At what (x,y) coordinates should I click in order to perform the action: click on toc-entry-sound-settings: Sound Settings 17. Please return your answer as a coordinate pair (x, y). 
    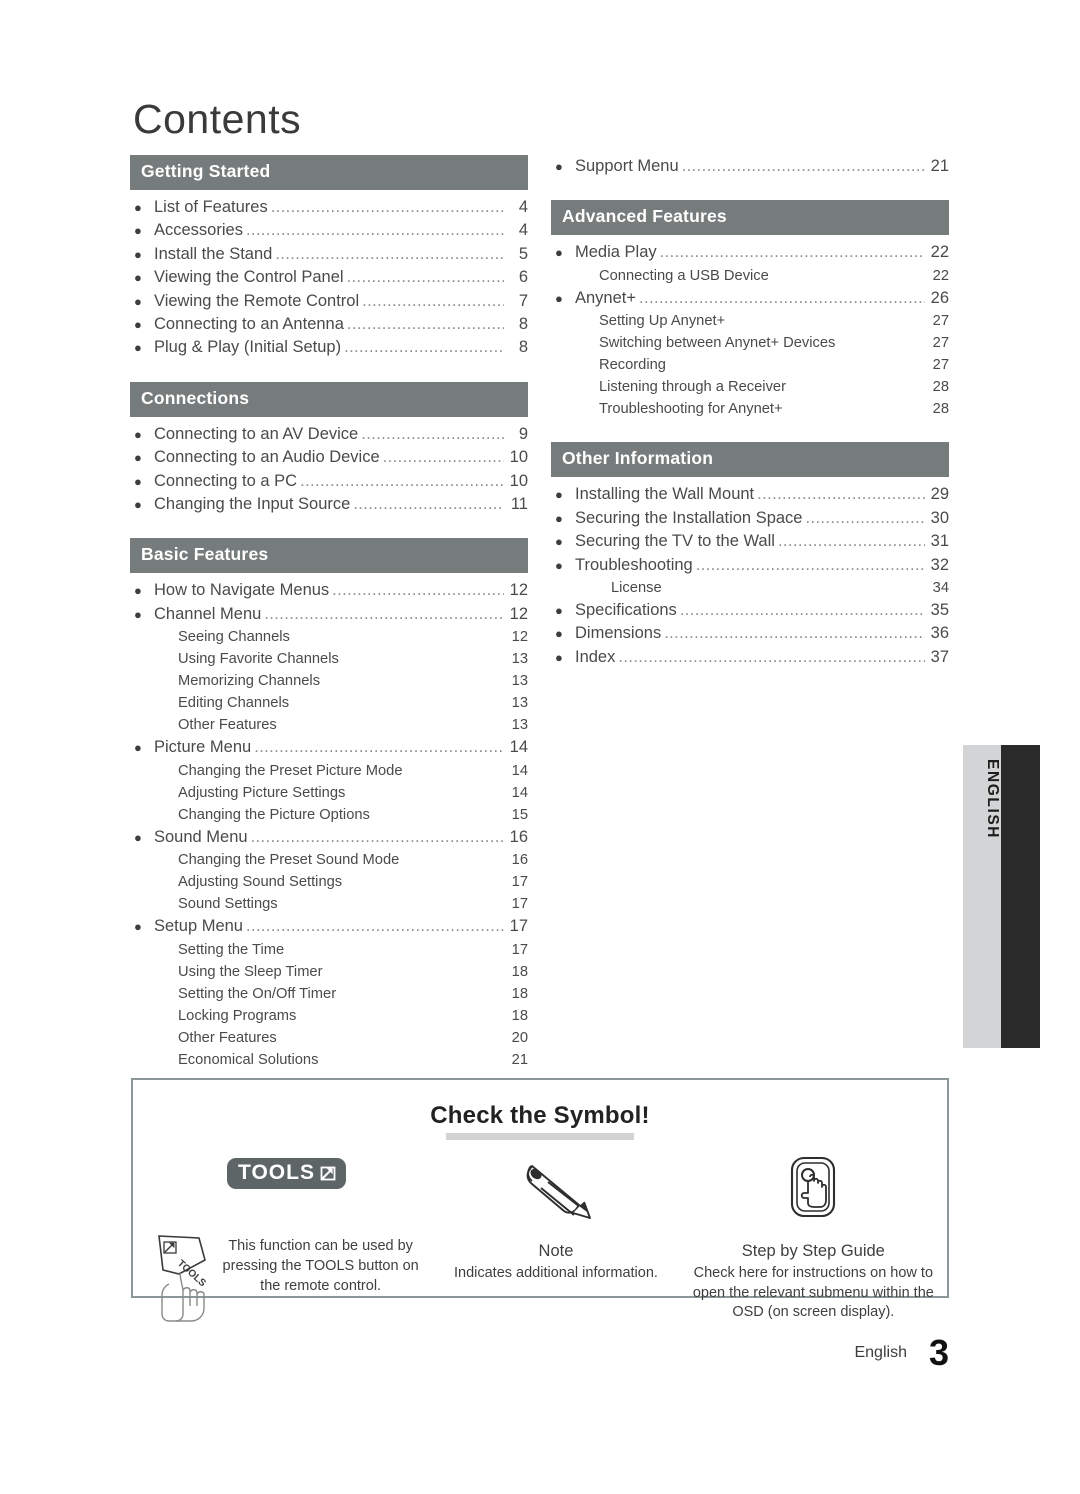
    Looking at the image, I should click on (329, 904).